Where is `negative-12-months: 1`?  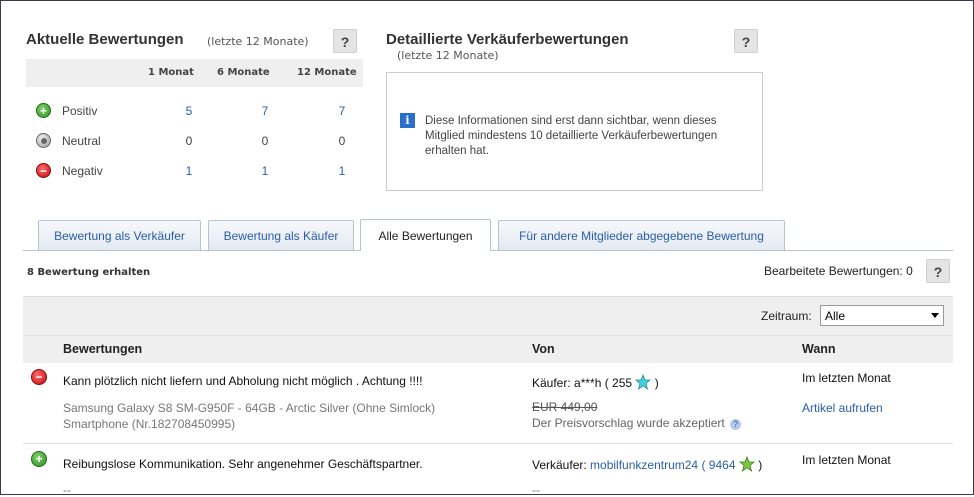
negative-12-months: 1 is located at coordinates (342, 171).